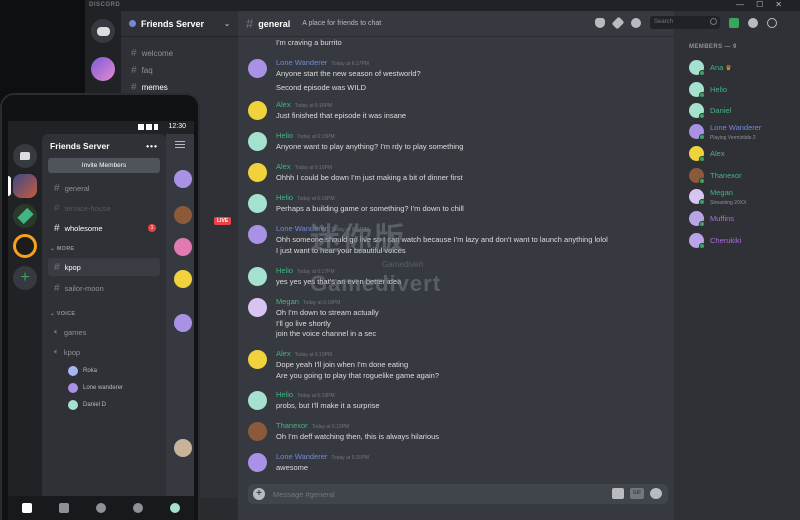 The image size is (800, 520). I want to click on help-icon, so click(772, 22).